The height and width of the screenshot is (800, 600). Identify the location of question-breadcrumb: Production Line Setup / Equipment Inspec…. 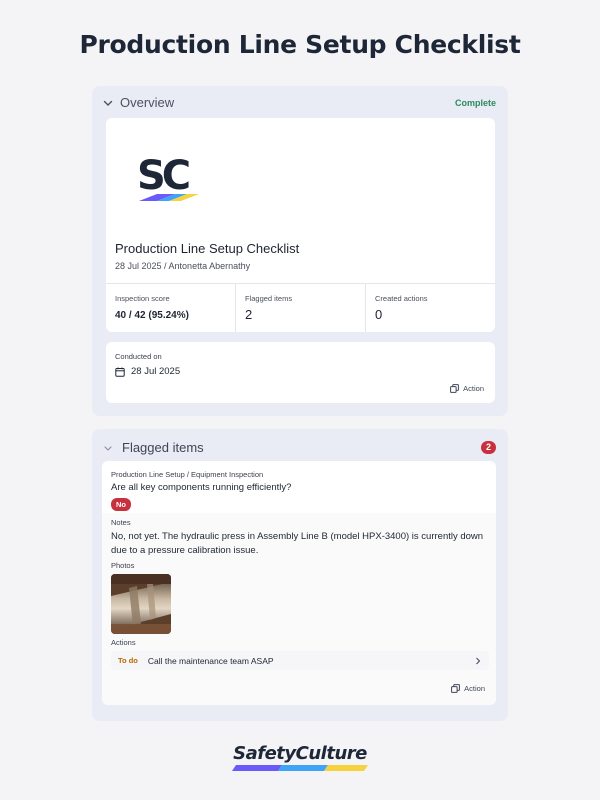
(187, 474).